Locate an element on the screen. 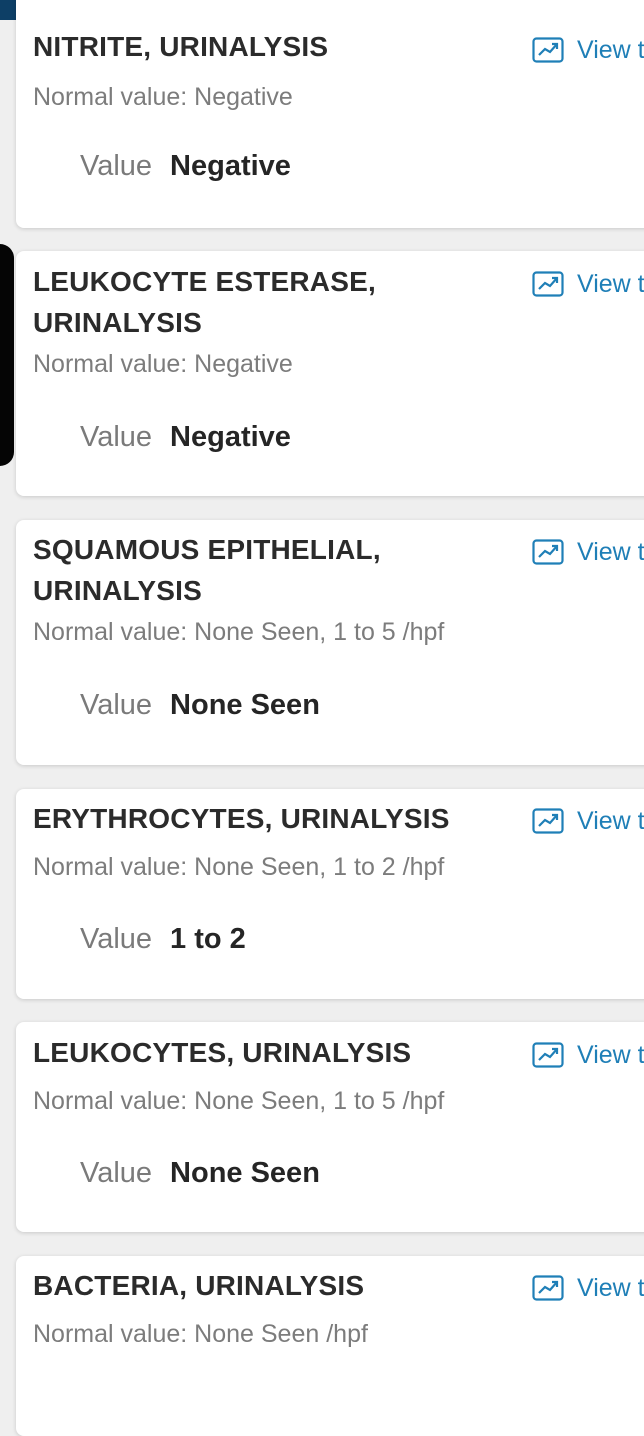  result-title: SQUAMOUS EPITHELIAL, URINALYSIS is located at coordinates (207, 570).